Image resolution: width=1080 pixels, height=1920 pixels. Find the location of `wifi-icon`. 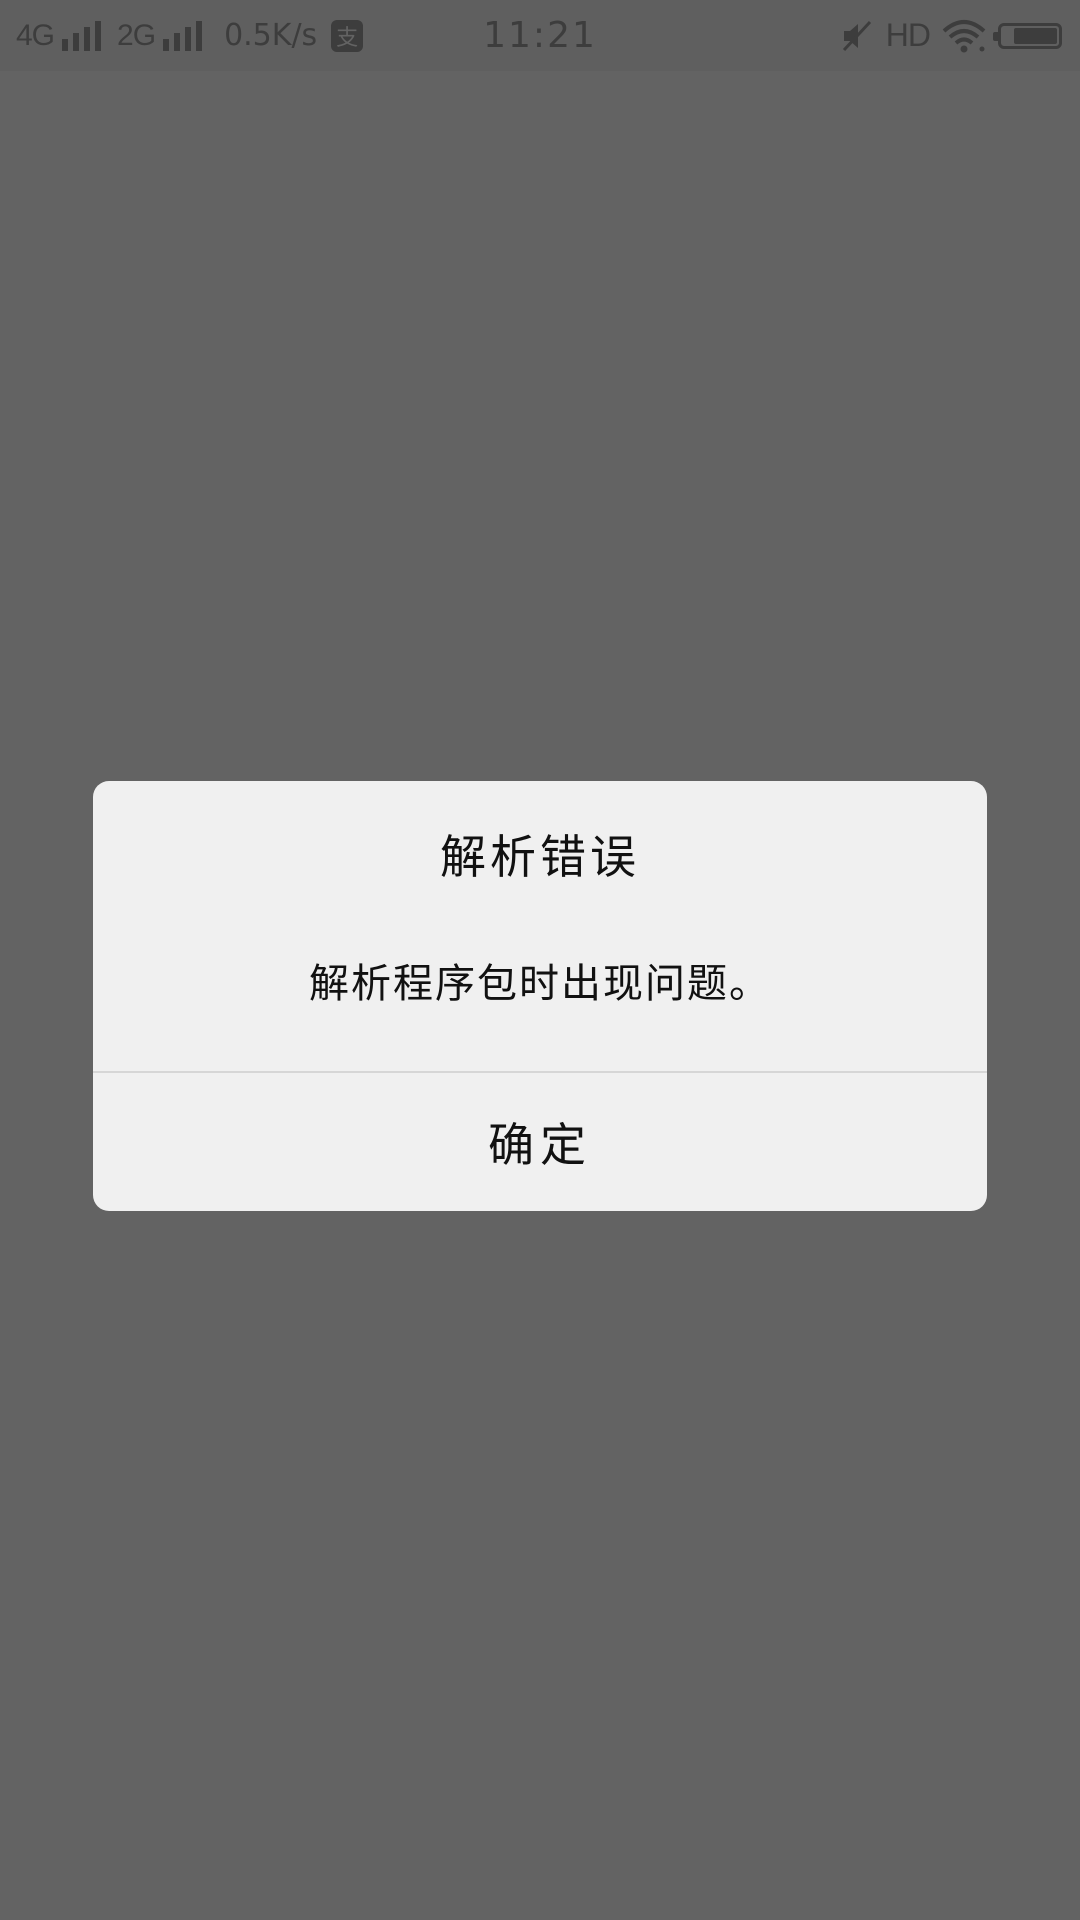

wifi-icon is located at coordinates (964, 35).